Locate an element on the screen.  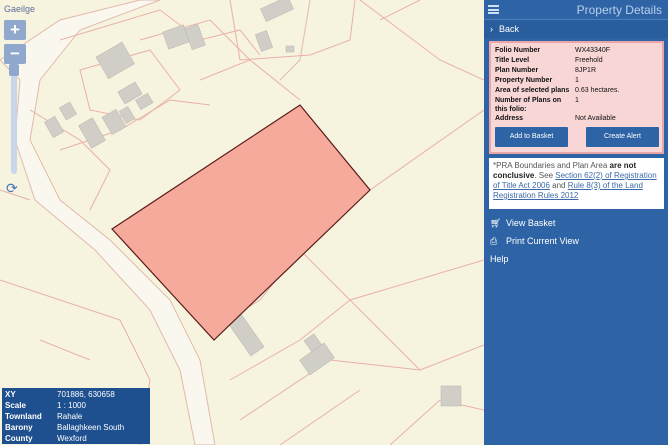
detail-value: 8JP1R is located at coordinates (586, 70).